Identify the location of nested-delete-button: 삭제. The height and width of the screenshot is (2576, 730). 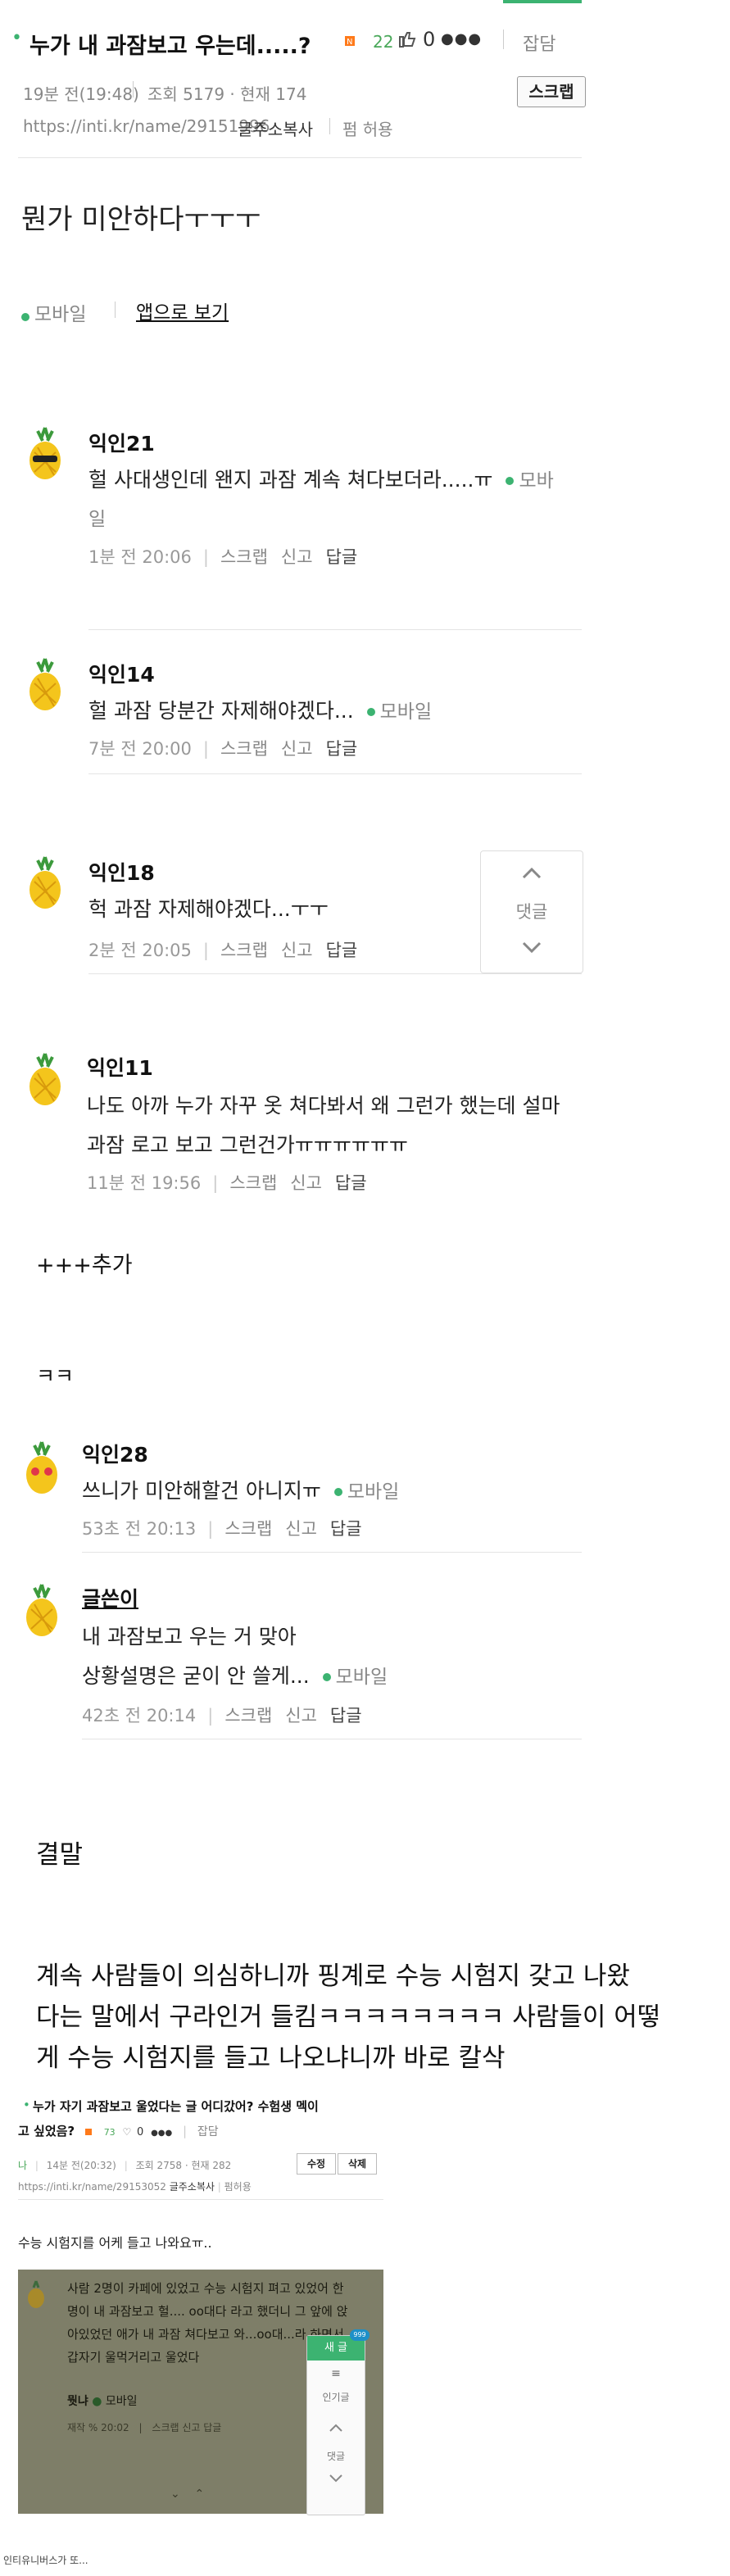
(358, 2164).